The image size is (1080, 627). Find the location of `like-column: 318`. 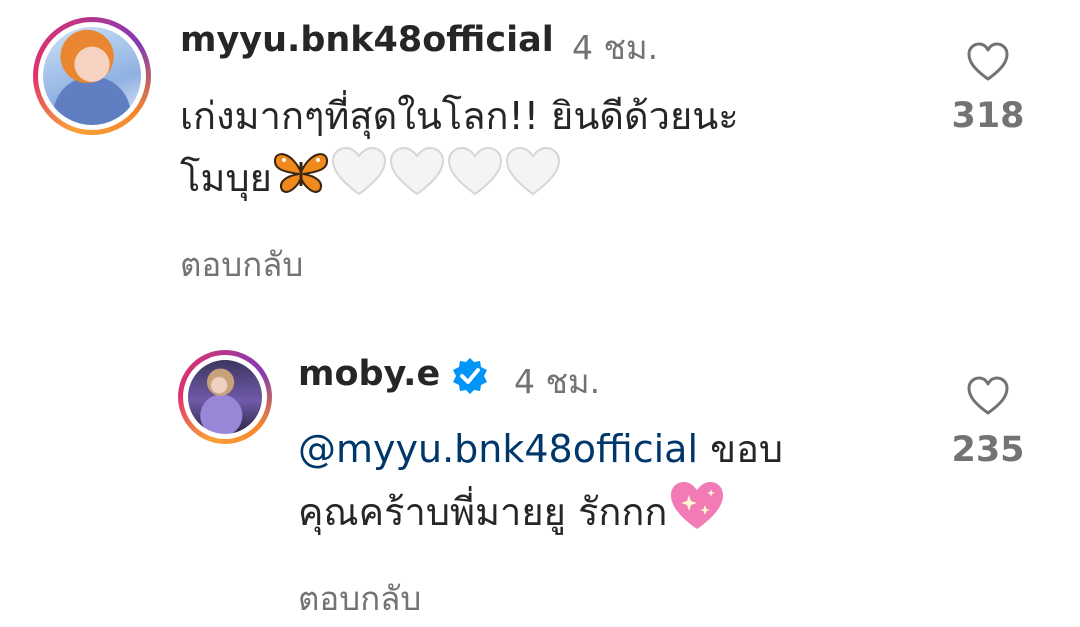

like-column: 318 is located at coordinates (988, 89).